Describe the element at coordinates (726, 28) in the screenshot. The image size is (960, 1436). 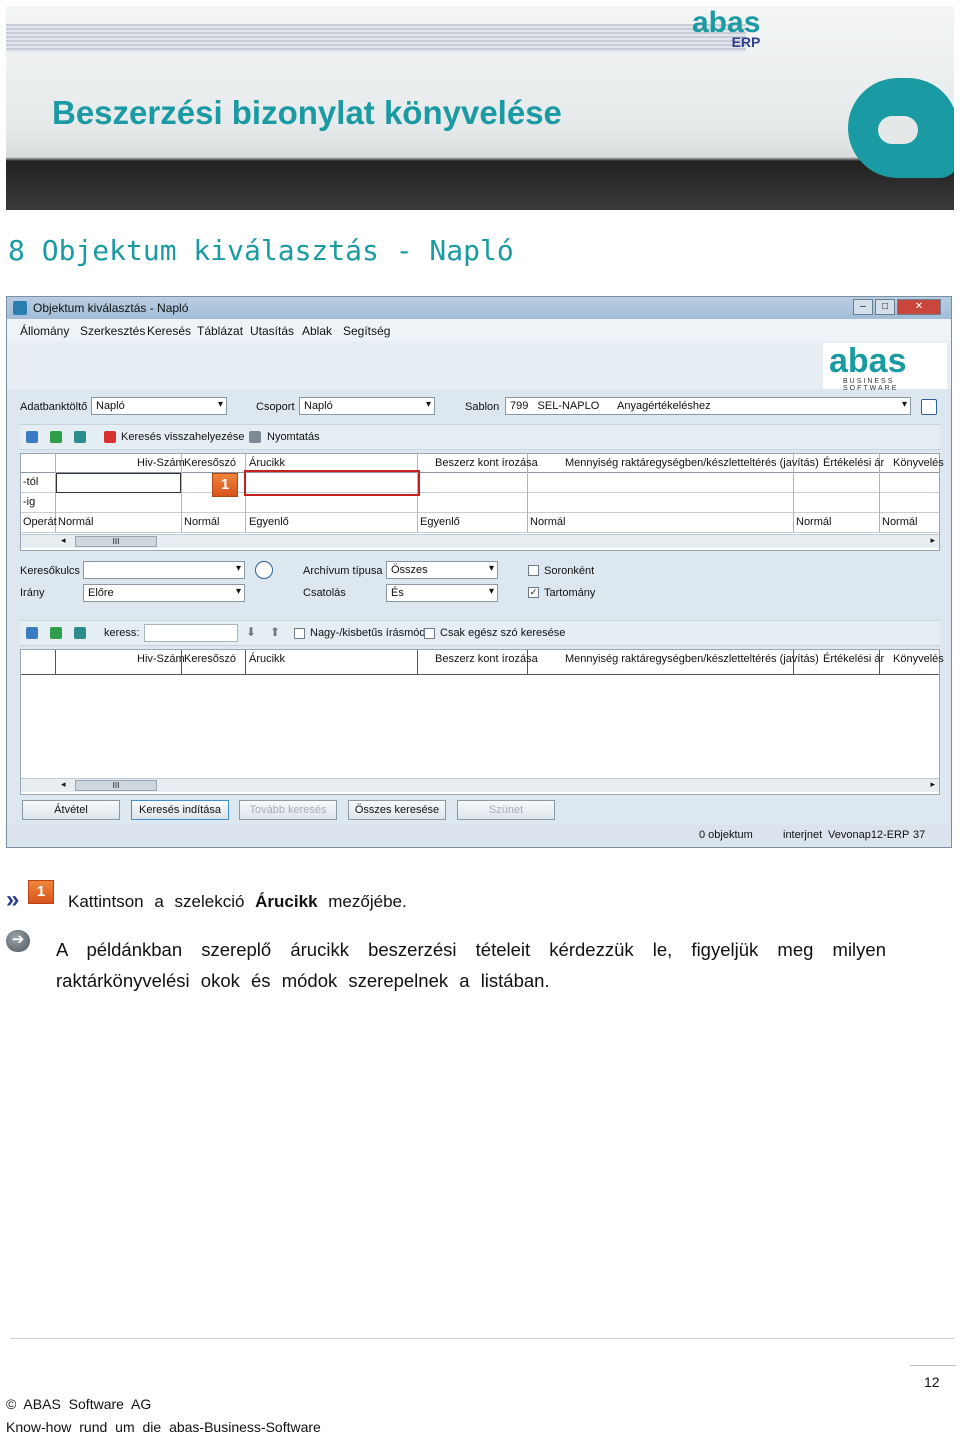
I see `abas-erp-logo: abas ERP` at that location.